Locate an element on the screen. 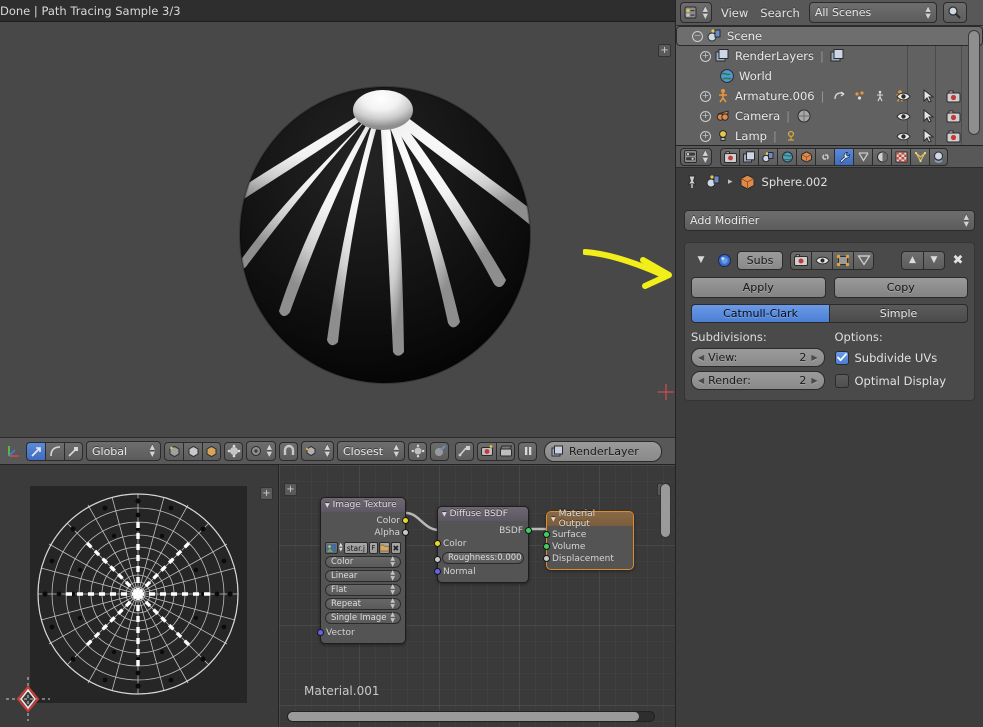  optimal-display-row: Optimal Display is located at coordinates (901, 380).